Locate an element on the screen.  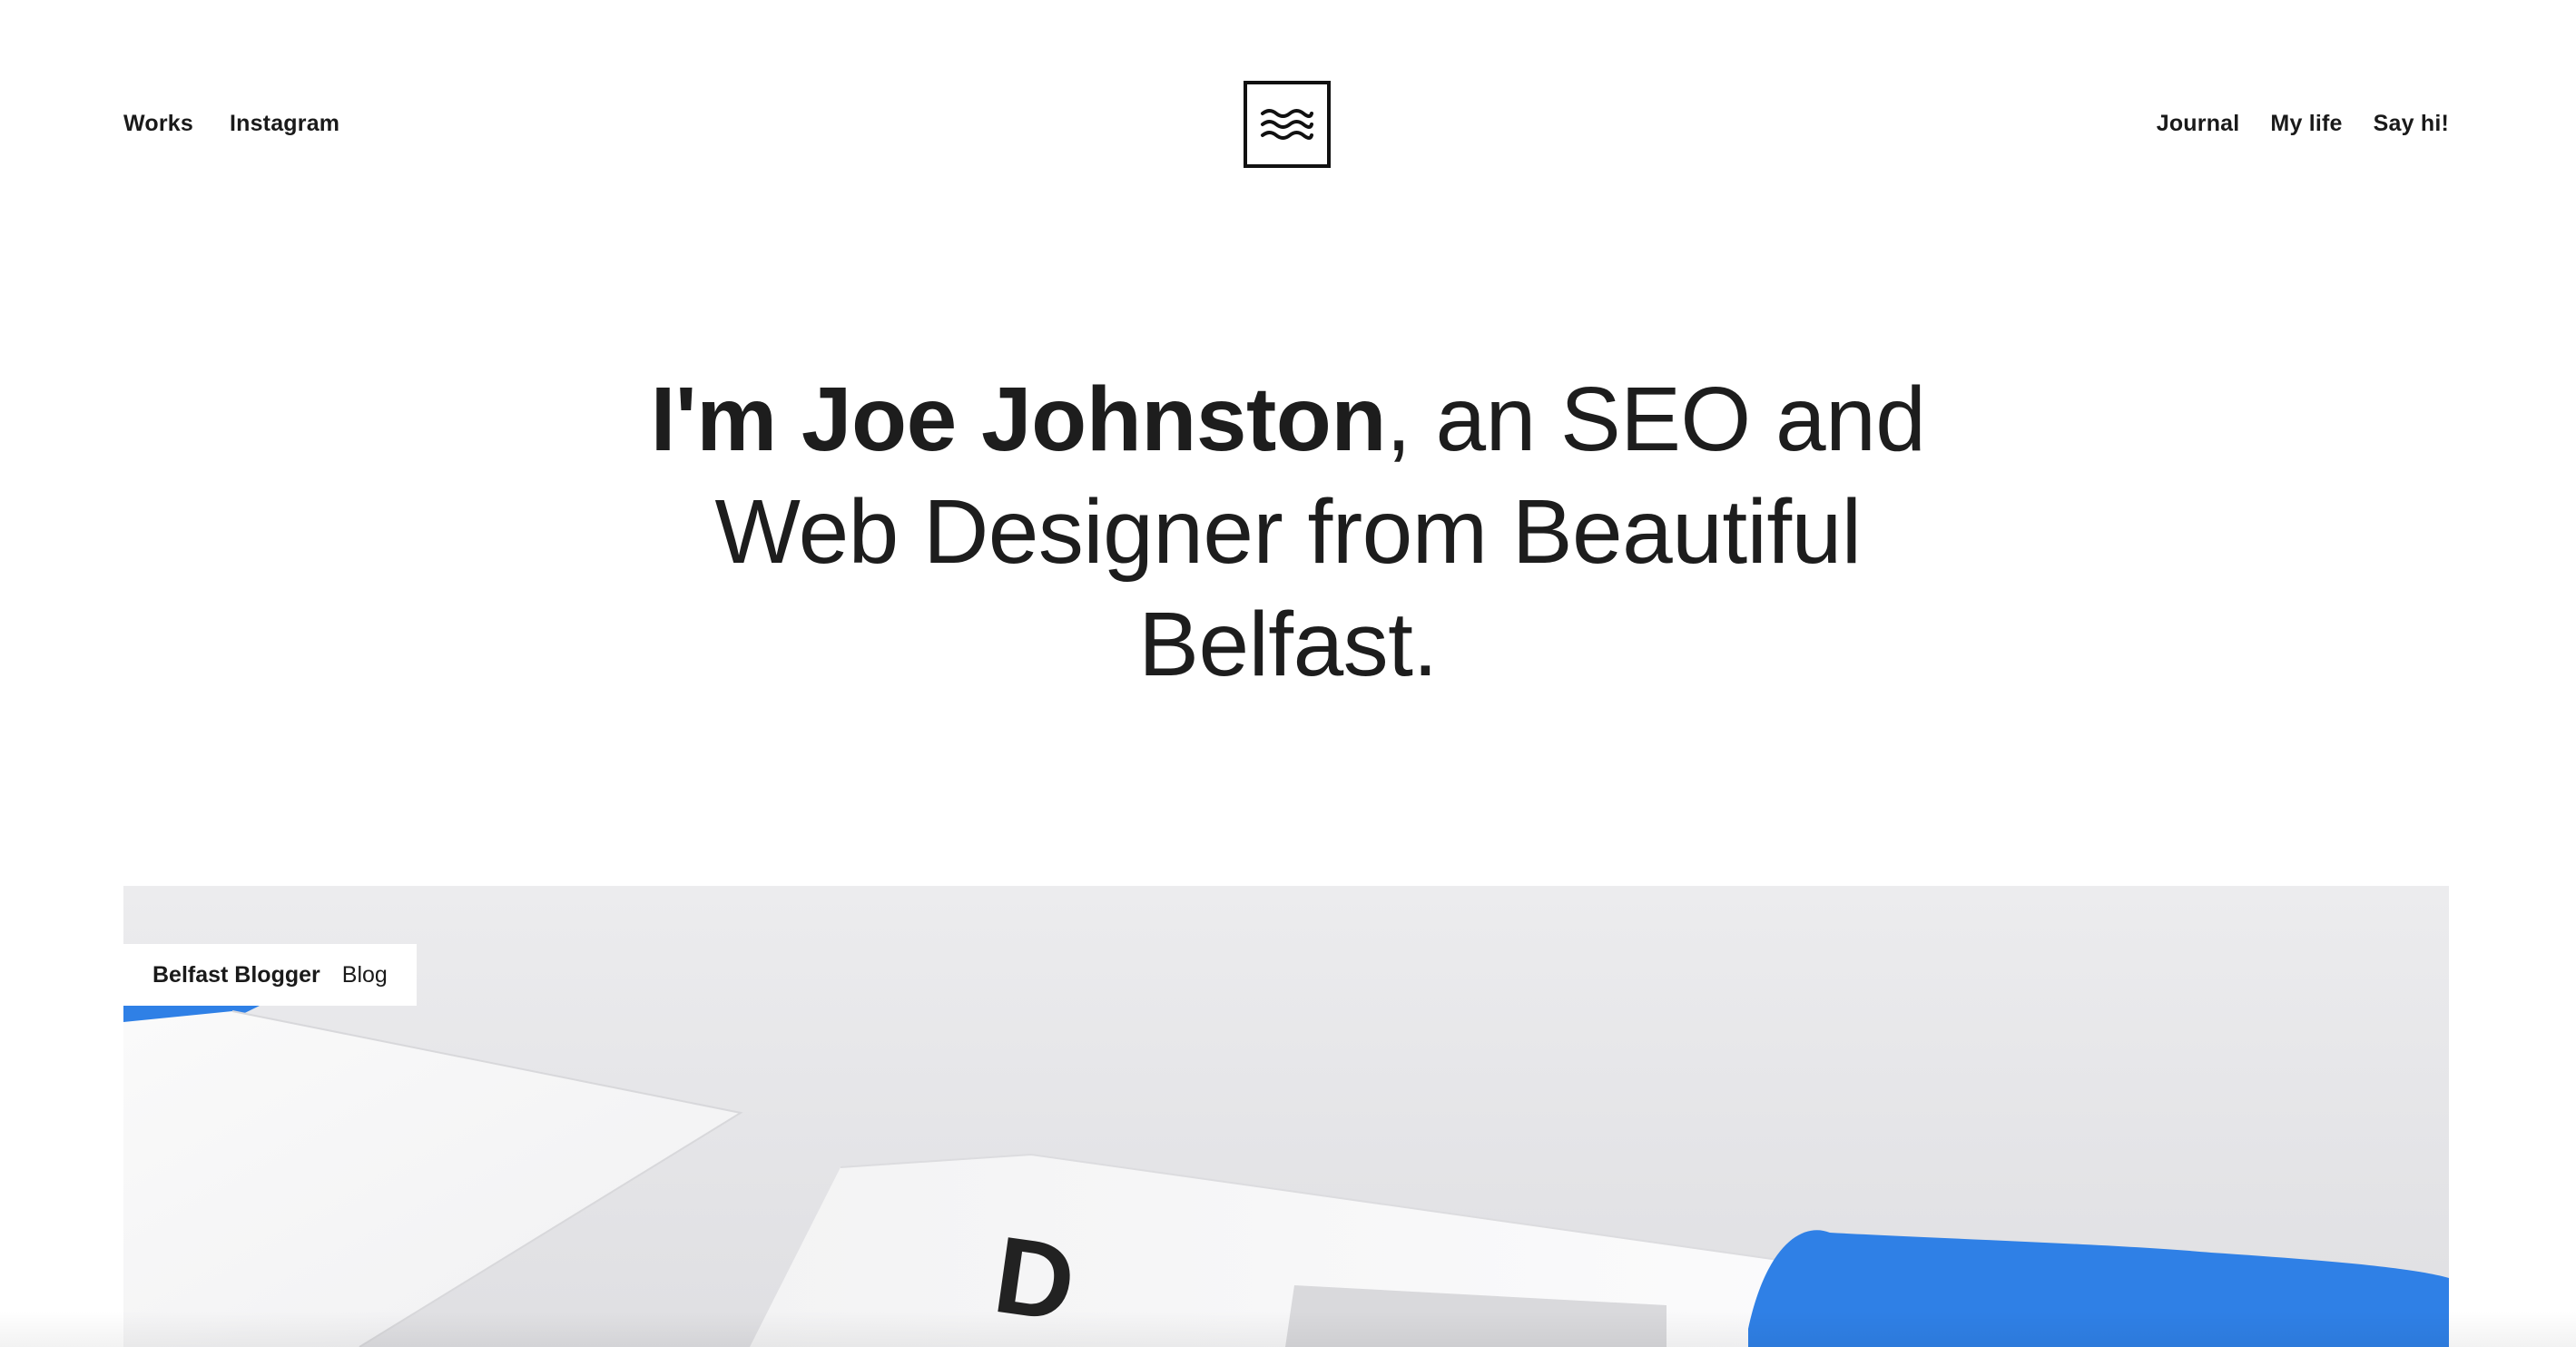
hero-line-2: Web Designer from Beautiful is located at coordinates (1288, 532).